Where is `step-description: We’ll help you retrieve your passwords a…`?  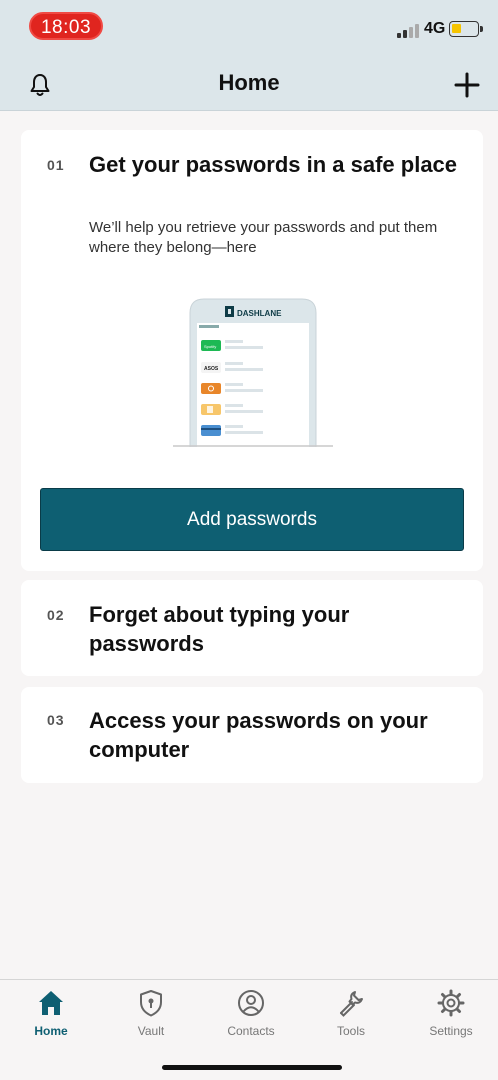 step-description: We’ll help you retrieve your passwords a… is located at coordinates (263, 237).